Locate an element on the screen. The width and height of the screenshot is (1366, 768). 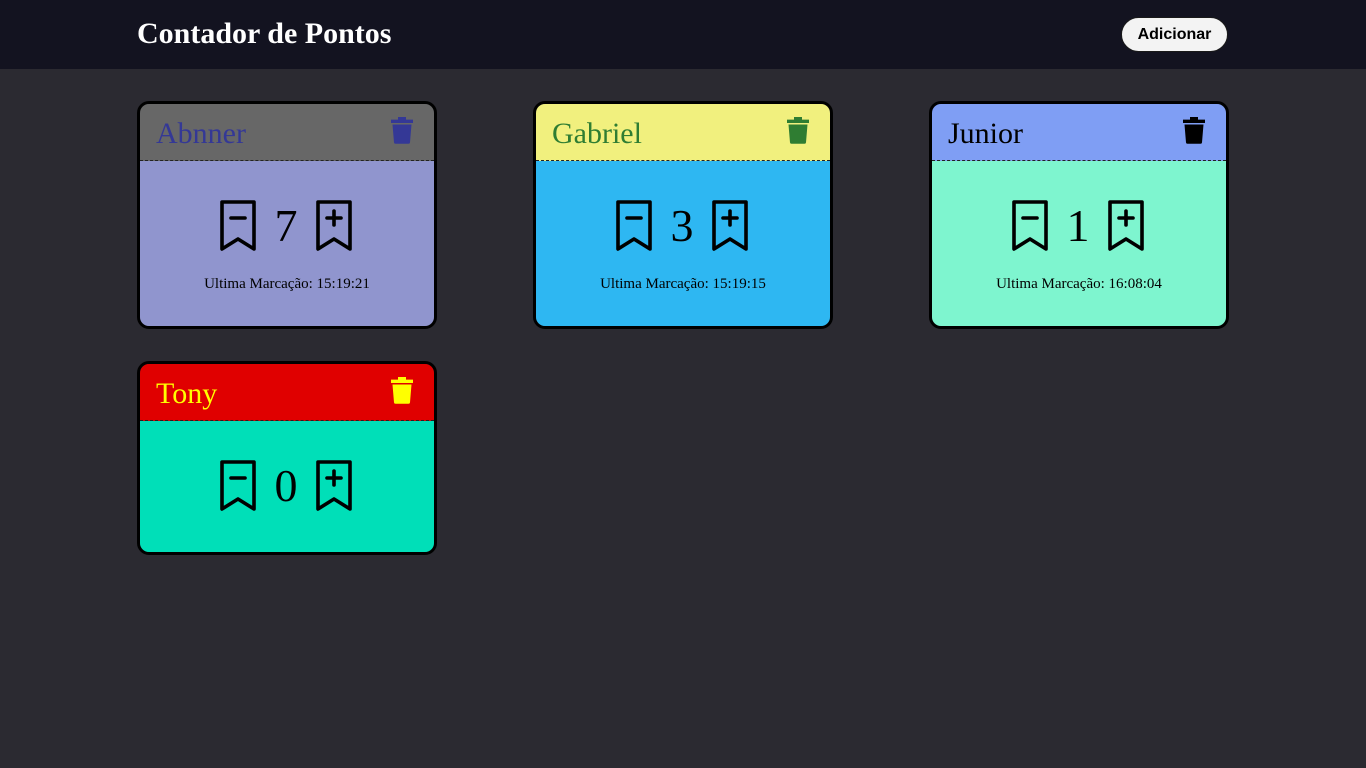
score-value: 0 is located at coordinates (286, 485).